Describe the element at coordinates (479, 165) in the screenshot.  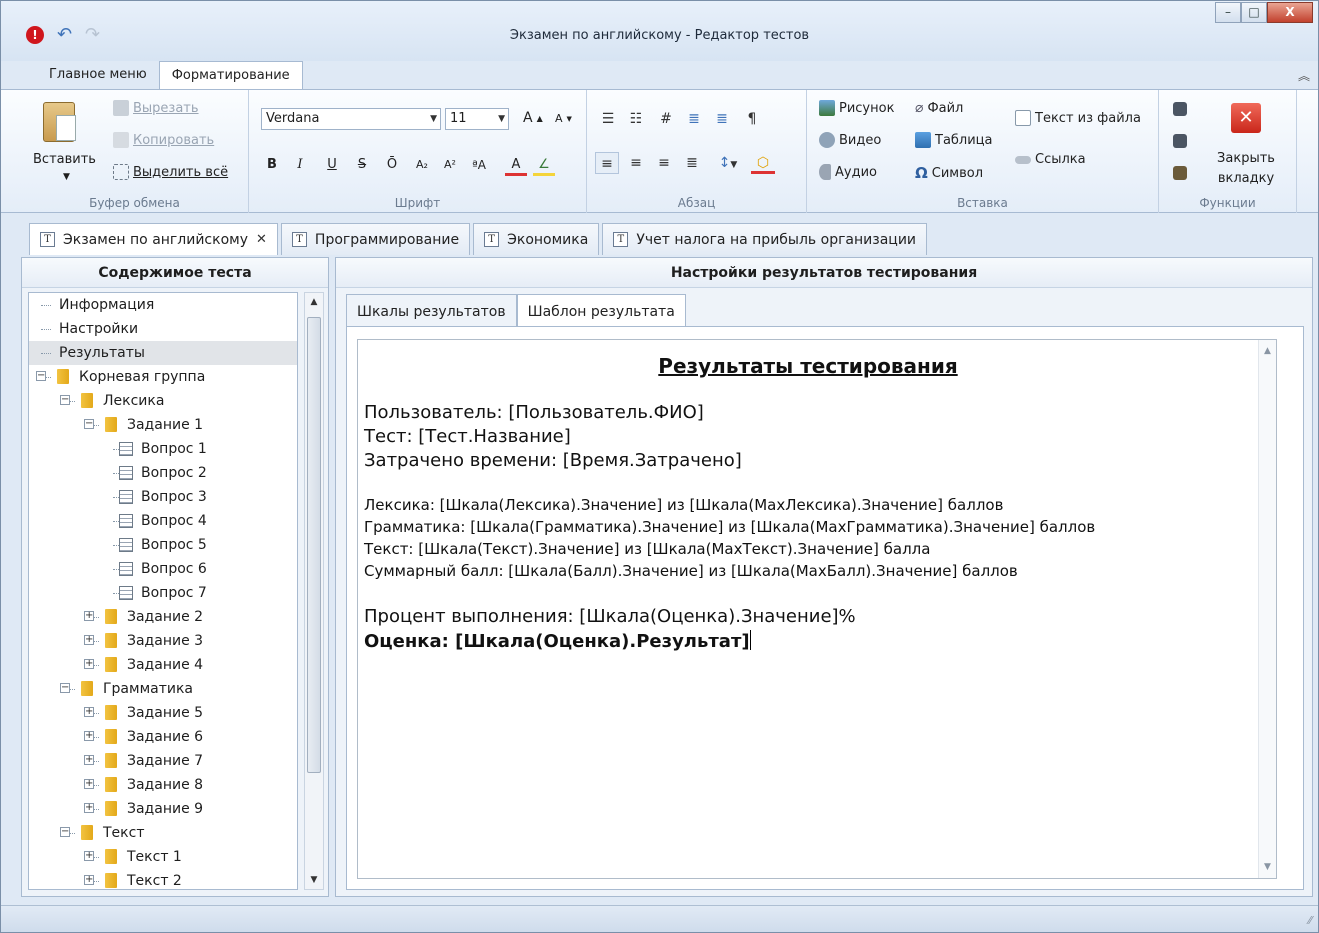
I see `change-case-button: ªA` at that location.